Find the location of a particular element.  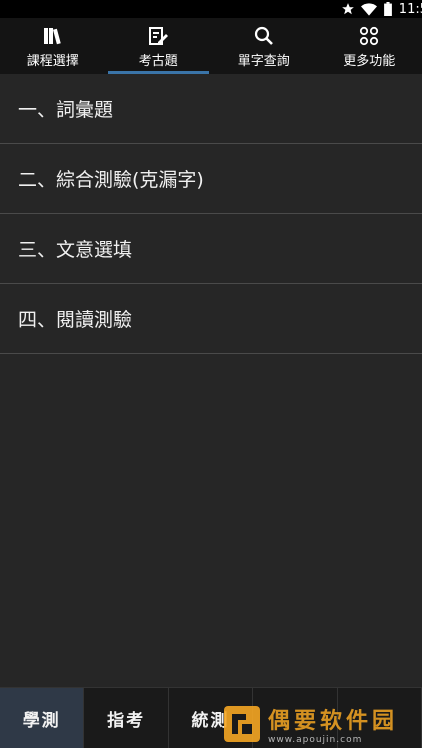

tab-label: 課程選擇 is located at coordinates (52, 61).